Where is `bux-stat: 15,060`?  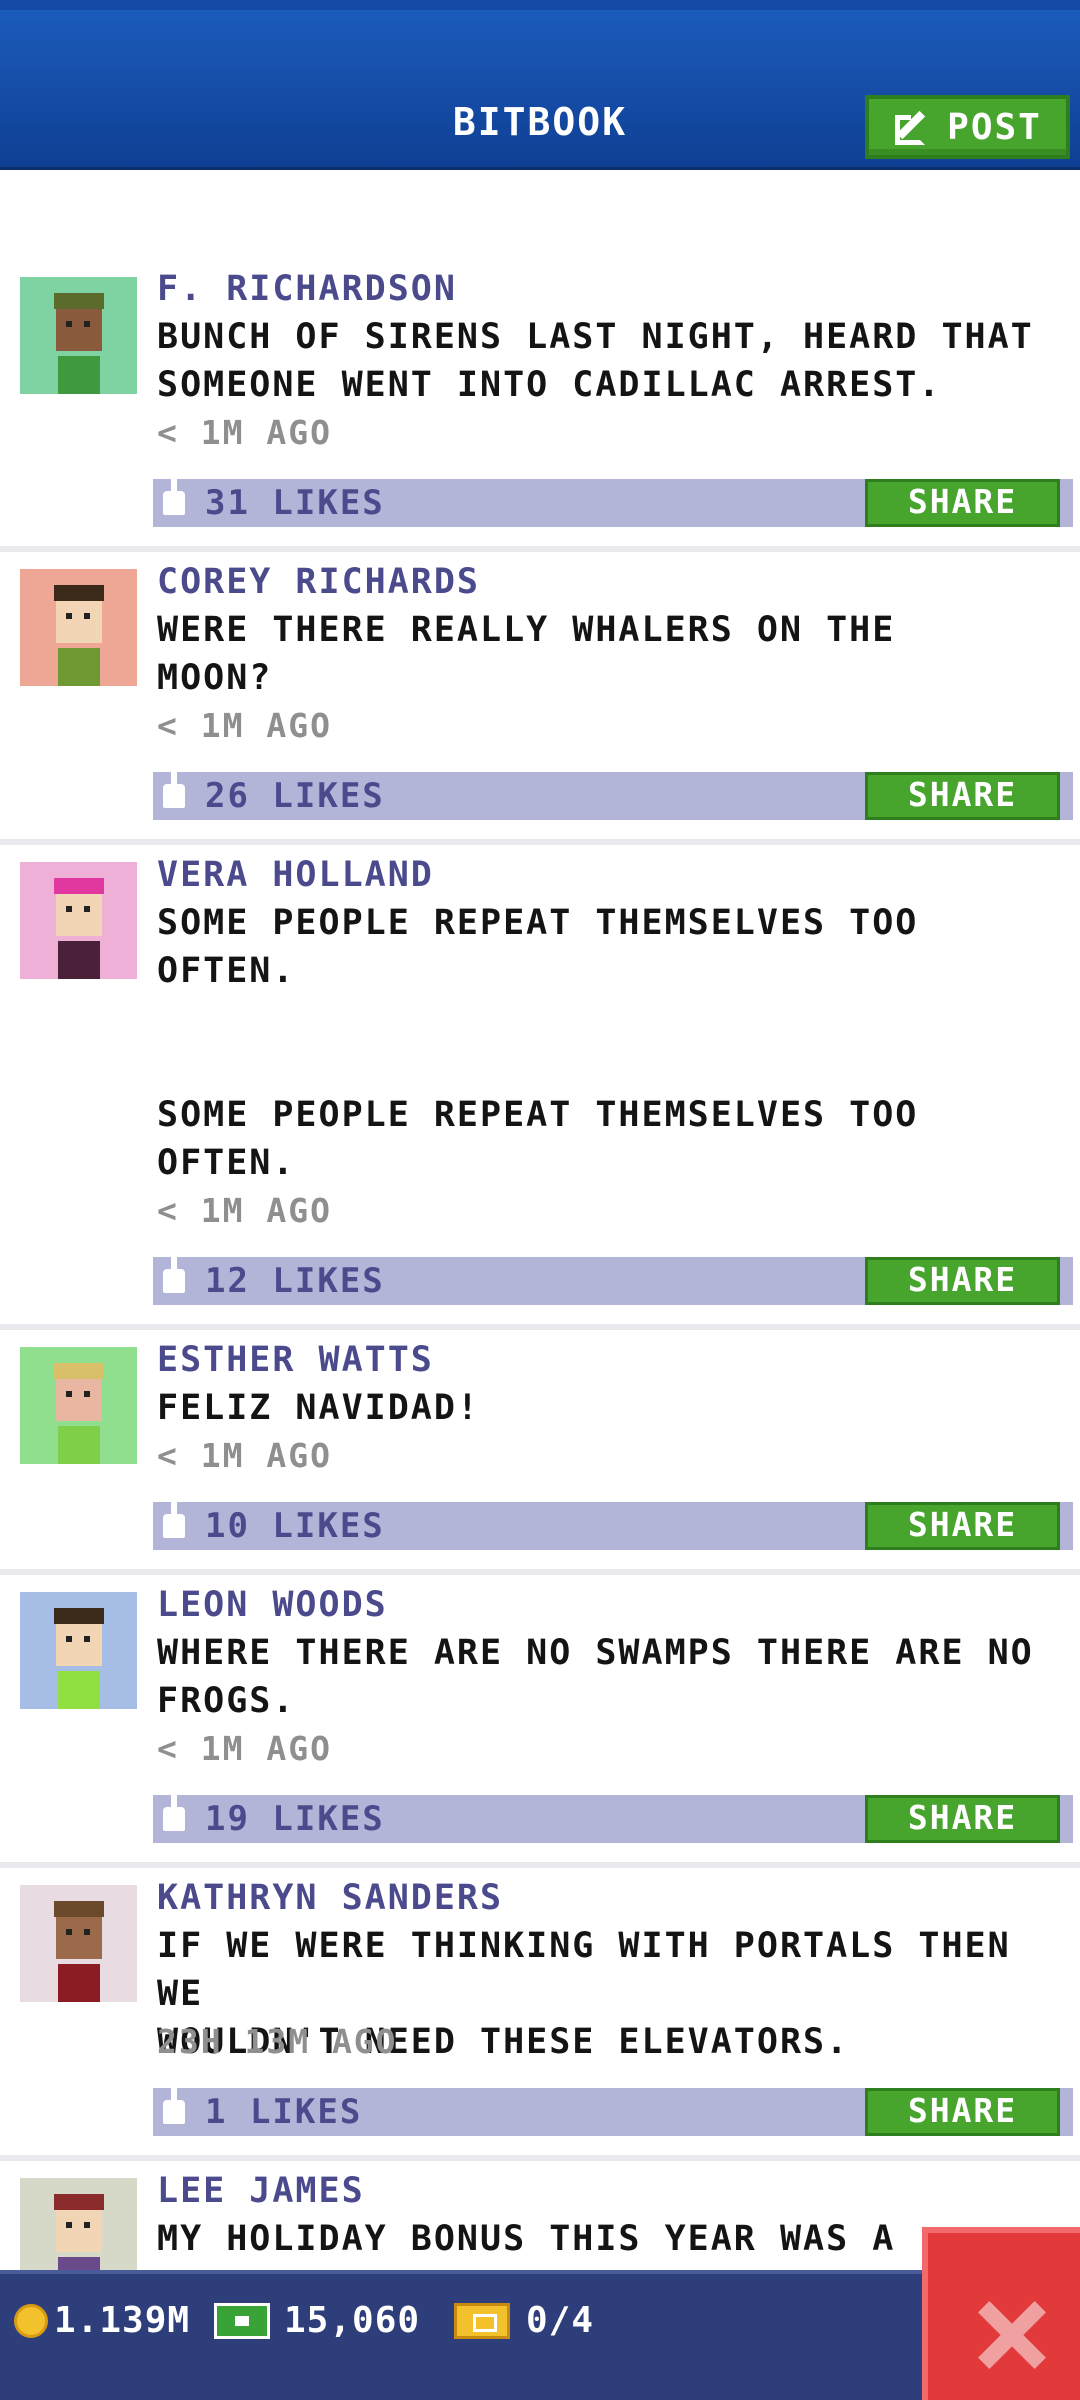 bux-stat: 15,060 is located at coordinates (317, 2320).